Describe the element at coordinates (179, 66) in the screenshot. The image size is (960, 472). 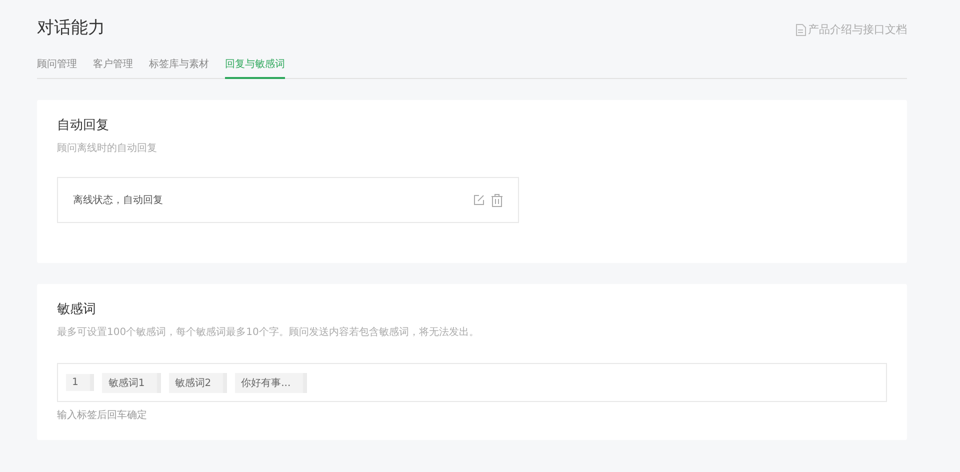
I see `tab: 标签库与素材` at that location.